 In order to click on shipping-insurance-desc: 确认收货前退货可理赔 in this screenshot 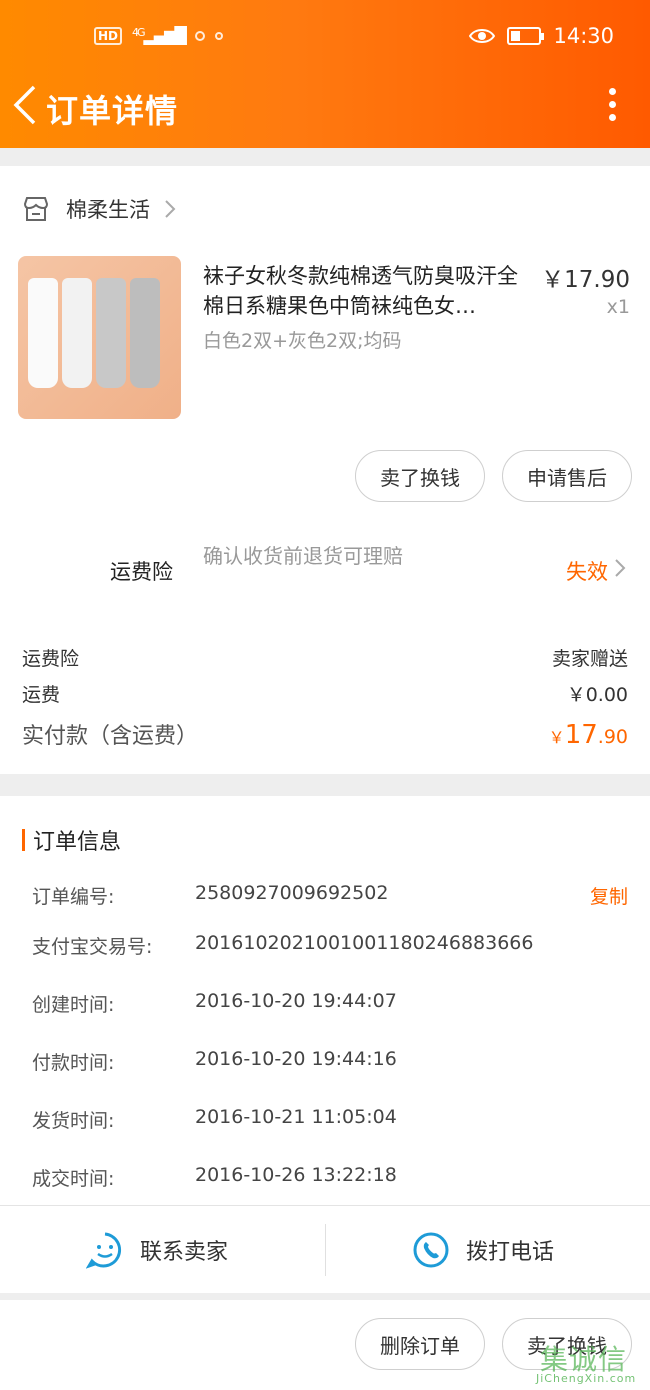, I will do `click(303, 556)`.